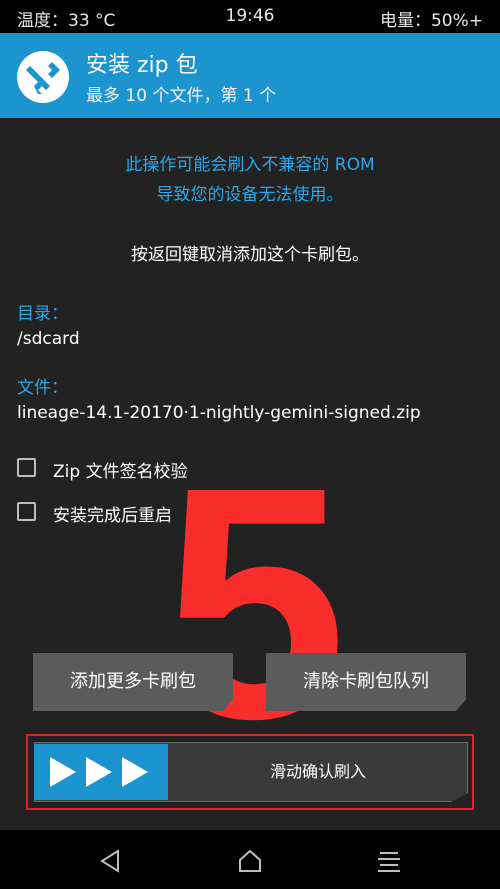 The height and width of the screenshot is (889, 500). What do you see at coordinates (250, 16) in the screenshot?
I see `status-bar: 温度：33 °C 19:46 电量：50%+` at bounding box center [250, 16].